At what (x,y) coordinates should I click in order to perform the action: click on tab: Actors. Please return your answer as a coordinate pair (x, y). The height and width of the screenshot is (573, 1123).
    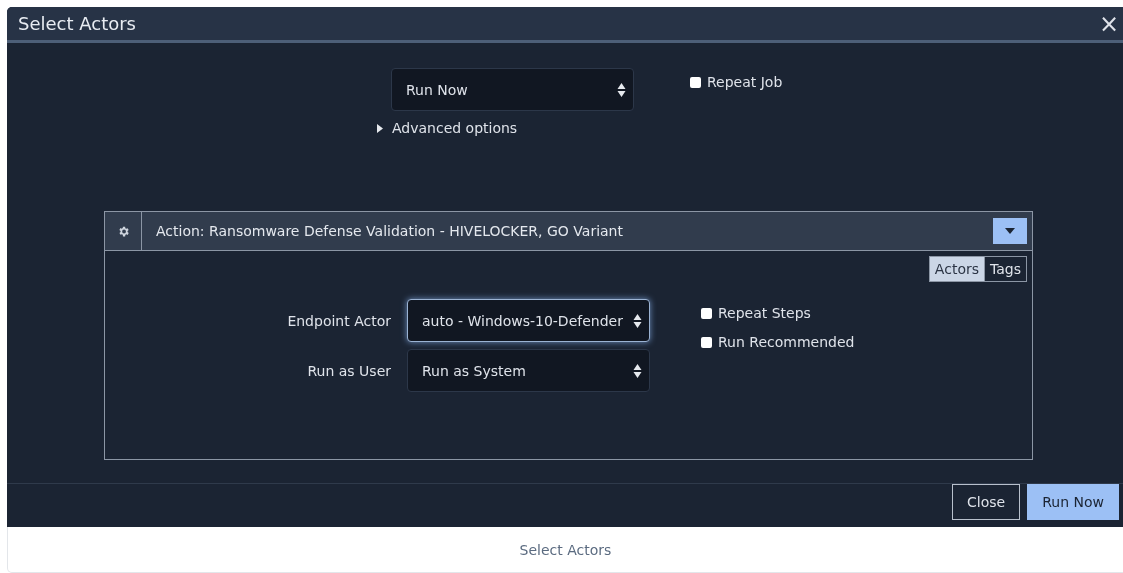
    Looking at the image, I should click on (956, 269).